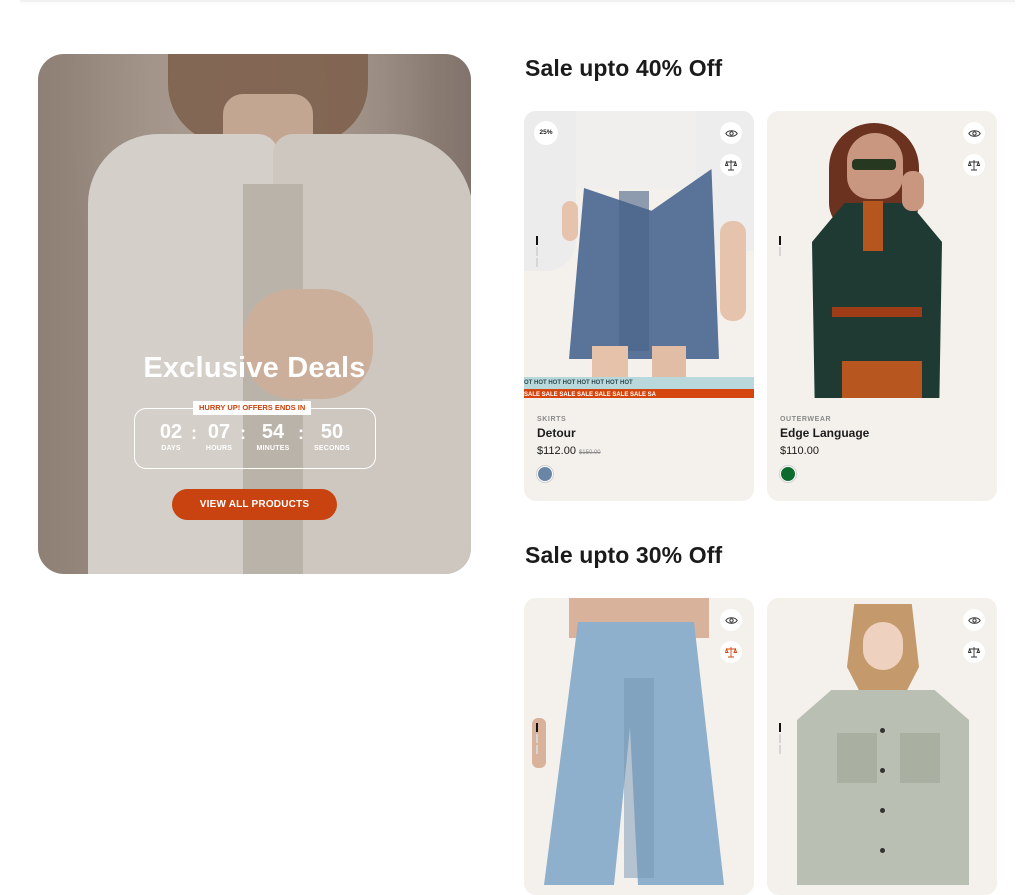 The image size is (1019, 895). Describe the element at coordinates (639, 393) in the screenshot. I see `sale-tape: SALE SALE SALE SALE SALE SALE SALE SA` at that location.